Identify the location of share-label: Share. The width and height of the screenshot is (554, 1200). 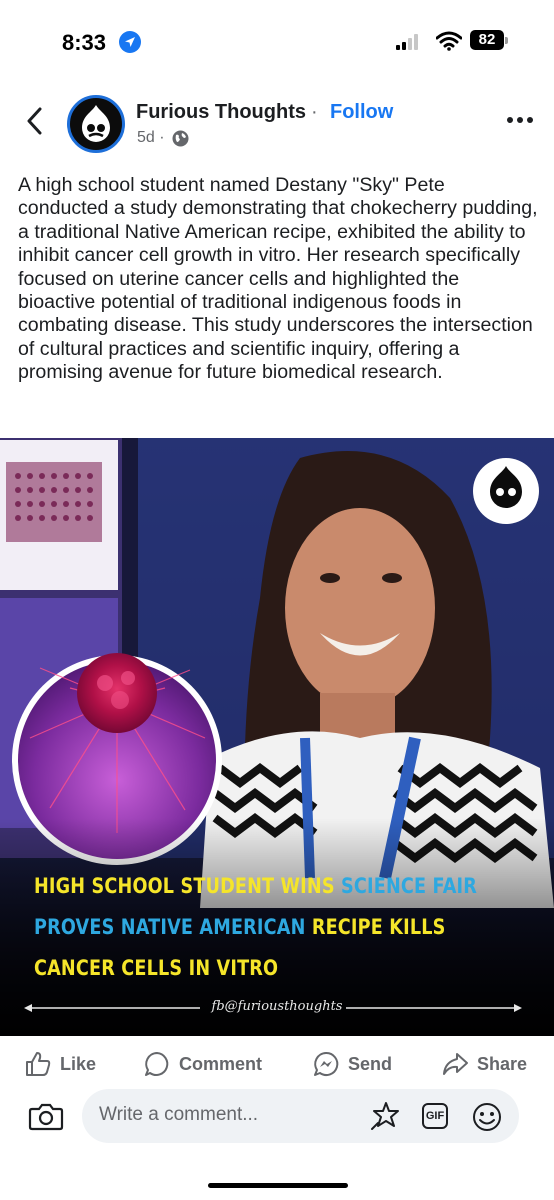
(502, 1063).